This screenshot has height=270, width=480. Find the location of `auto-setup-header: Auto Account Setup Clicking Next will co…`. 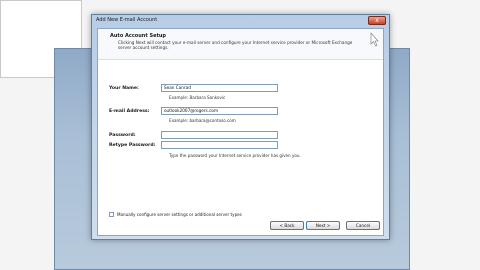

auto-setup-header: Auto Account Setup Clicking Next will co… is located at coordinates (240, 44).